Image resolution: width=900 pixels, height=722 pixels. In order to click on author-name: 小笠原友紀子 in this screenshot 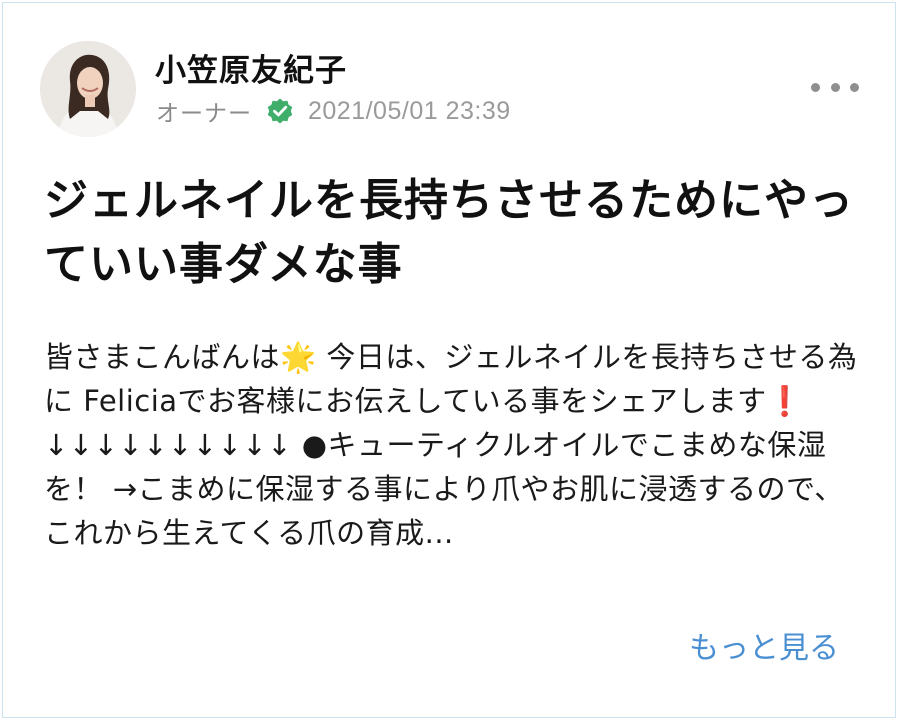, I will do `click(251, 67)`.